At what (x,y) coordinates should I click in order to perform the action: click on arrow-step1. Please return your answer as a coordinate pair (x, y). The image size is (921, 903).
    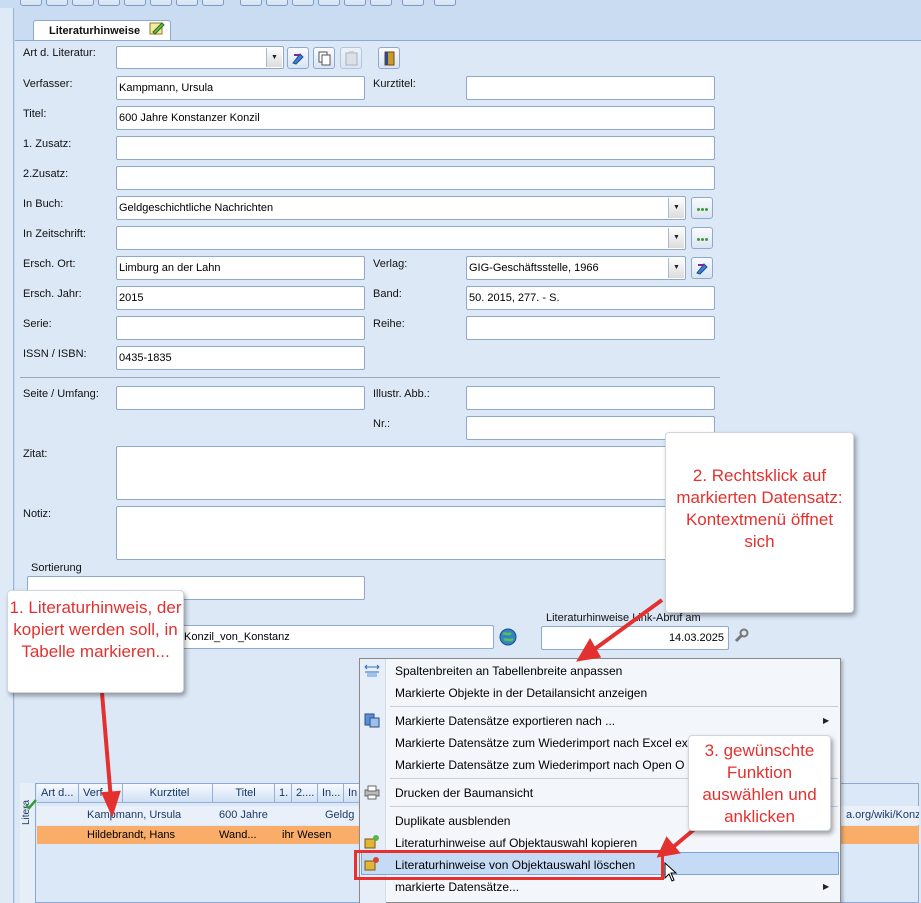
    Looking at the image, I should click on (106, 746).